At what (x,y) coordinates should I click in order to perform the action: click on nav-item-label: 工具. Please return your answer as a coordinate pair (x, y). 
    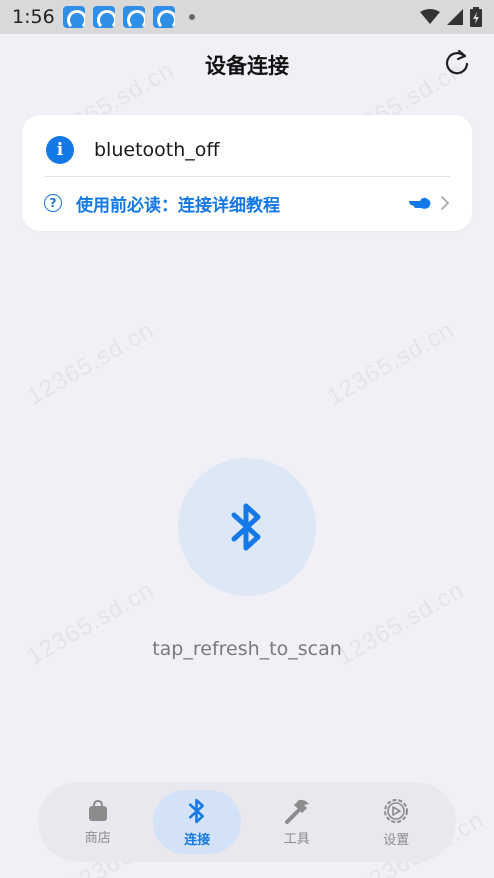
    Looking at the image, I should click on (296, 839).